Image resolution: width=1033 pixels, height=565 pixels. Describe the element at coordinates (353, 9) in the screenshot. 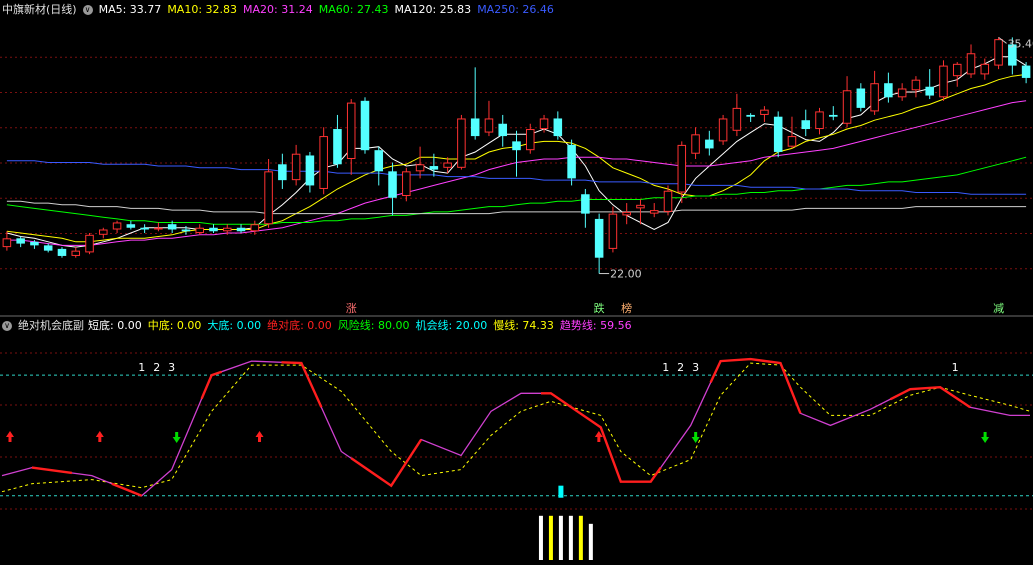

I see `ma-legend-item-3: MA60: 27.43` at that location.